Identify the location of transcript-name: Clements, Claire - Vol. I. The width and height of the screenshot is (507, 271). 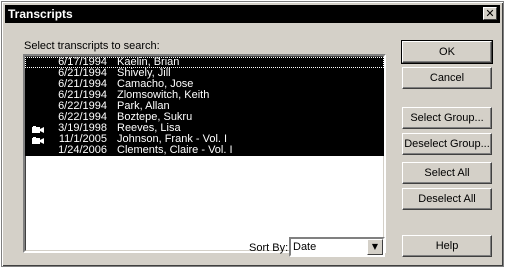
(175, 150).